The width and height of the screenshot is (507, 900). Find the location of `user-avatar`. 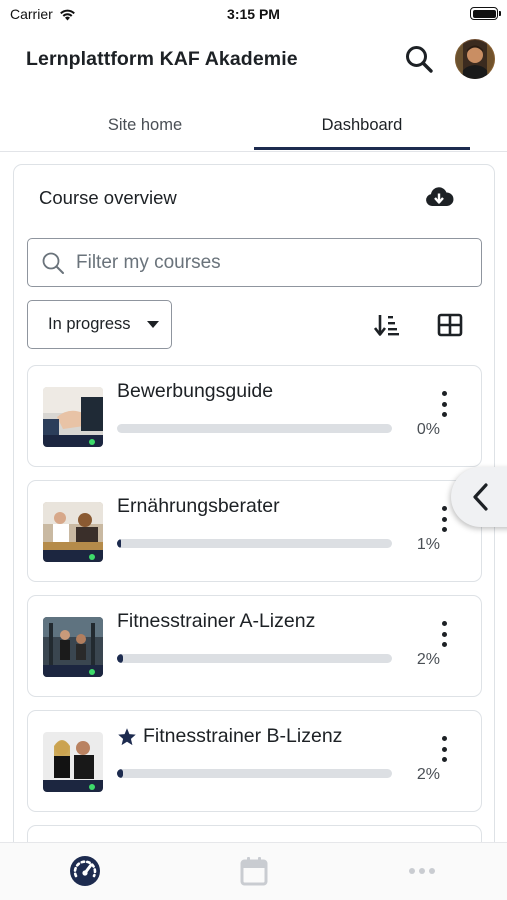

user-avatar is located at coordinates (475, 59).